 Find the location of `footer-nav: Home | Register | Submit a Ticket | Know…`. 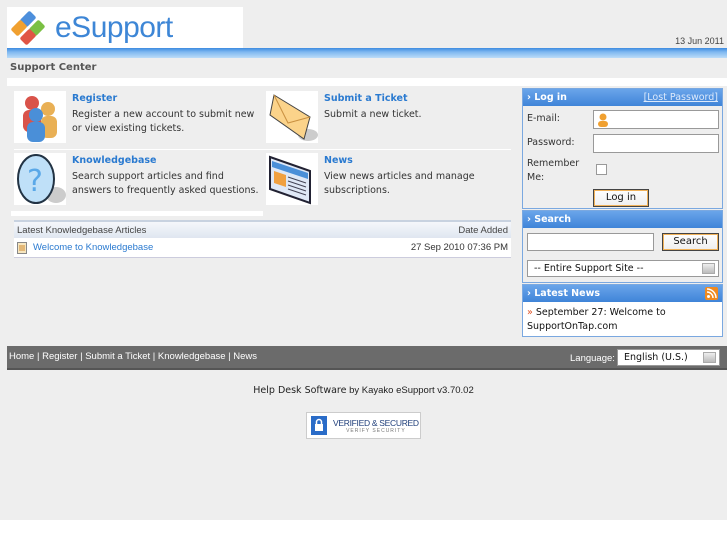

footer-nav: Home | Register | Submit a Ticket | Know… is located at coordinates (367, 358).